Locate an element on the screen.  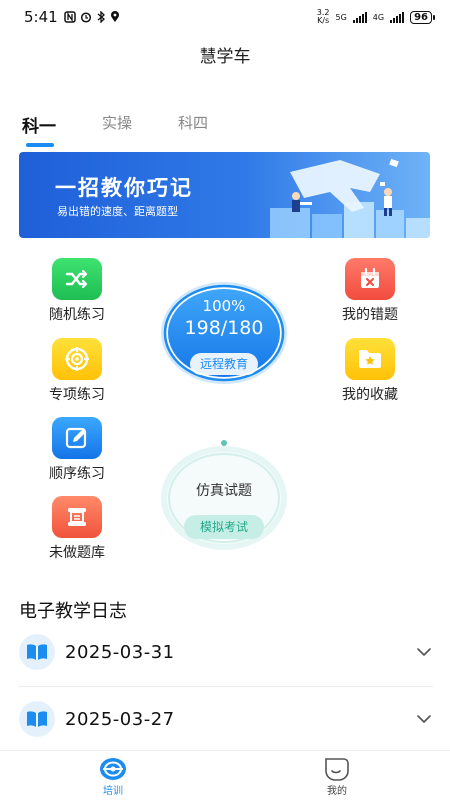
log-entry-date: 2025-03-31 is located at coordinates (120, 652).